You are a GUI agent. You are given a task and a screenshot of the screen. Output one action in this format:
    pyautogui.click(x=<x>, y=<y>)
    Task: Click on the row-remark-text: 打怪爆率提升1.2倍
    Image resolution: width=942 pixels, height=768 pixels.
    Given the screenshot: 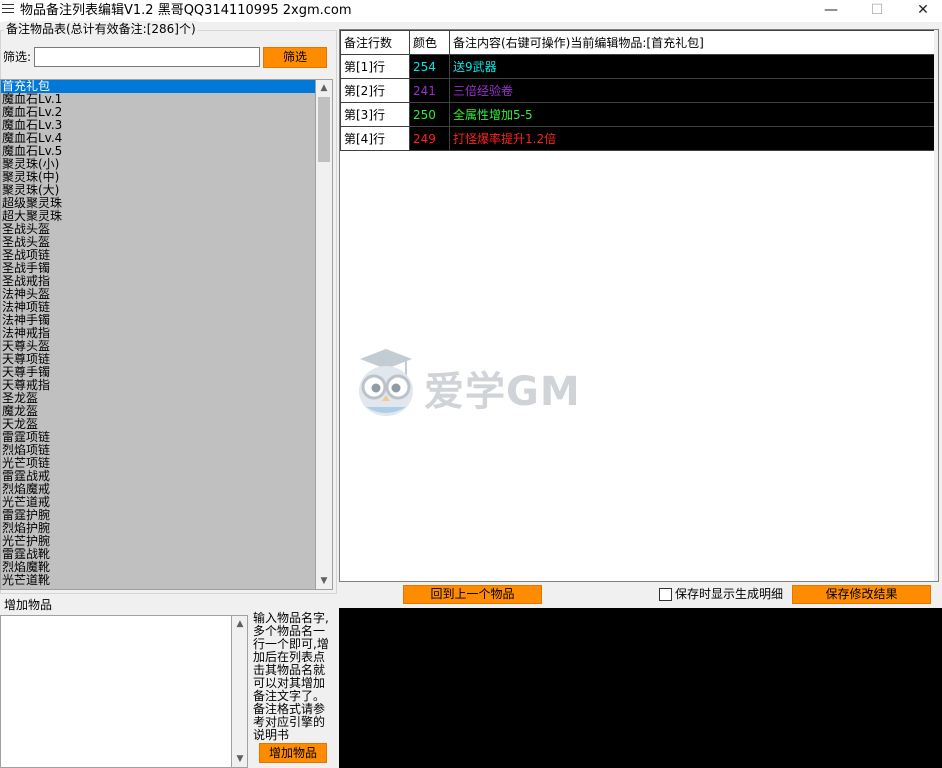 What is the action you would take?
    pyautogui.click(x=692, y=138)
    